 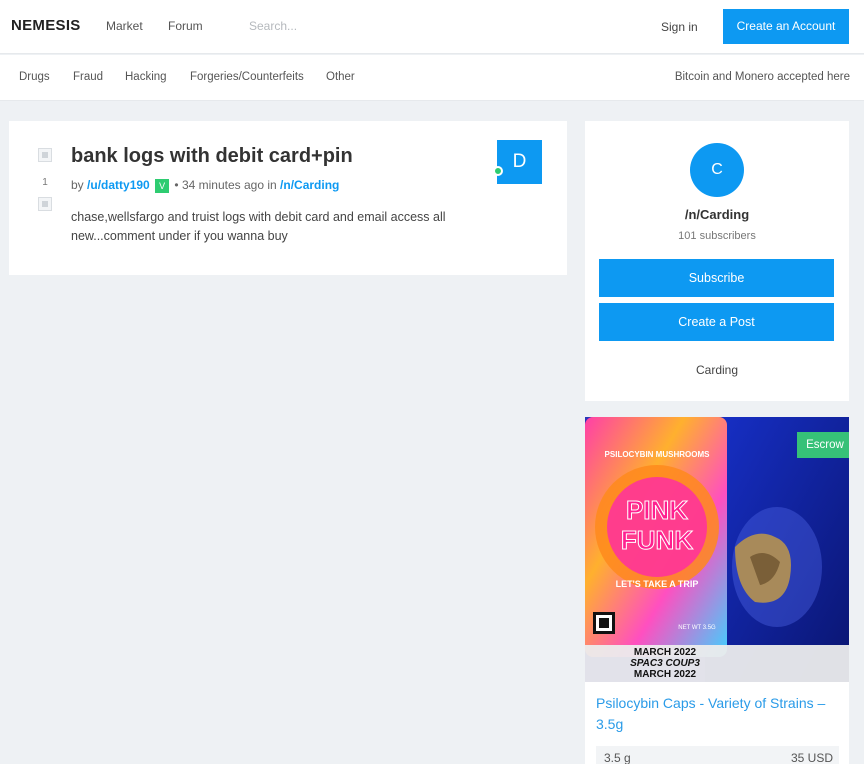 What do you see at coordinates (45, 204) in the screenshot?
I see `downvote-icon` at bounding box center [45, 204].